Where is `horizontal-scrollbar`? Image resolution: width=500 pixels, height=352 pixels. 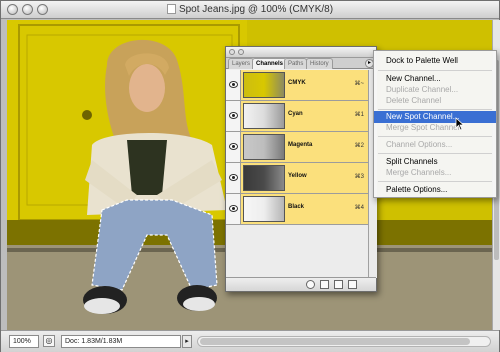
horizontal-scrollbar is located at coordinates (344, 341).